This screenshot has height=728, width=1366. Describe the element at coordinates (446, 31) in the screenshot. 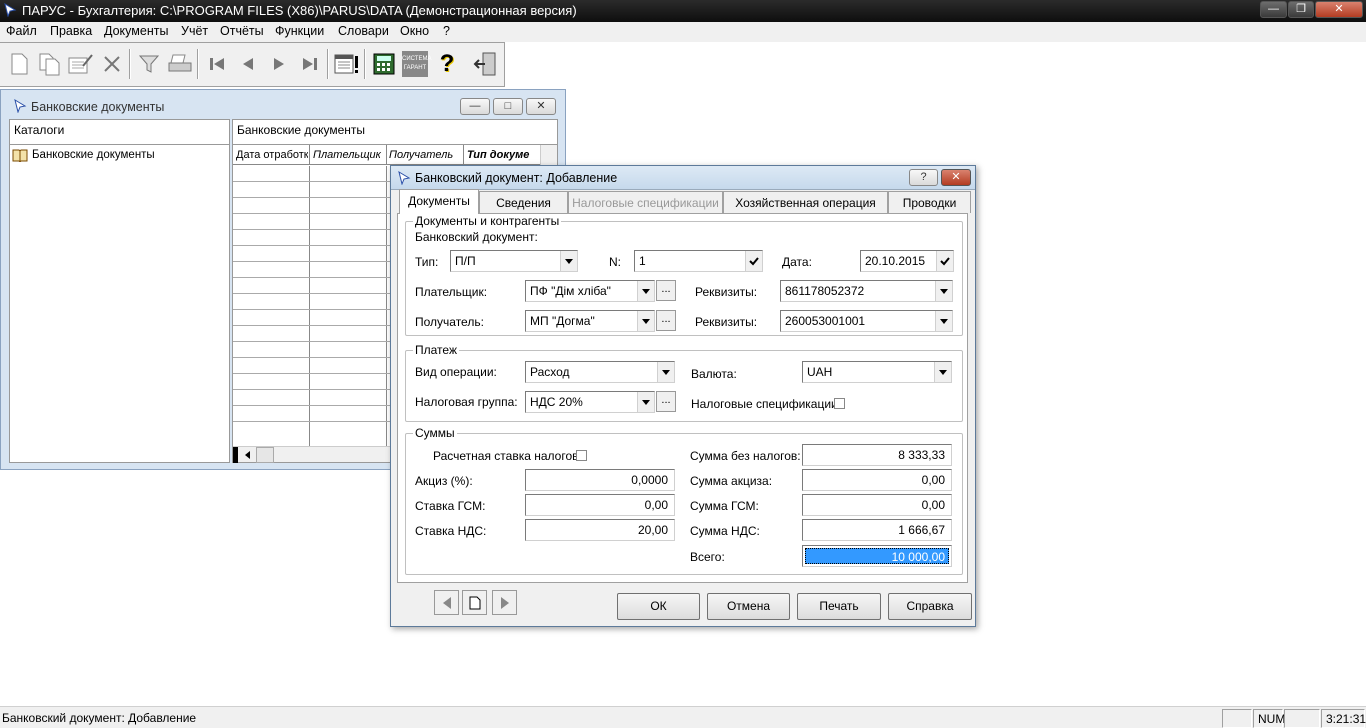

I see `menu-help: ?` at that location.